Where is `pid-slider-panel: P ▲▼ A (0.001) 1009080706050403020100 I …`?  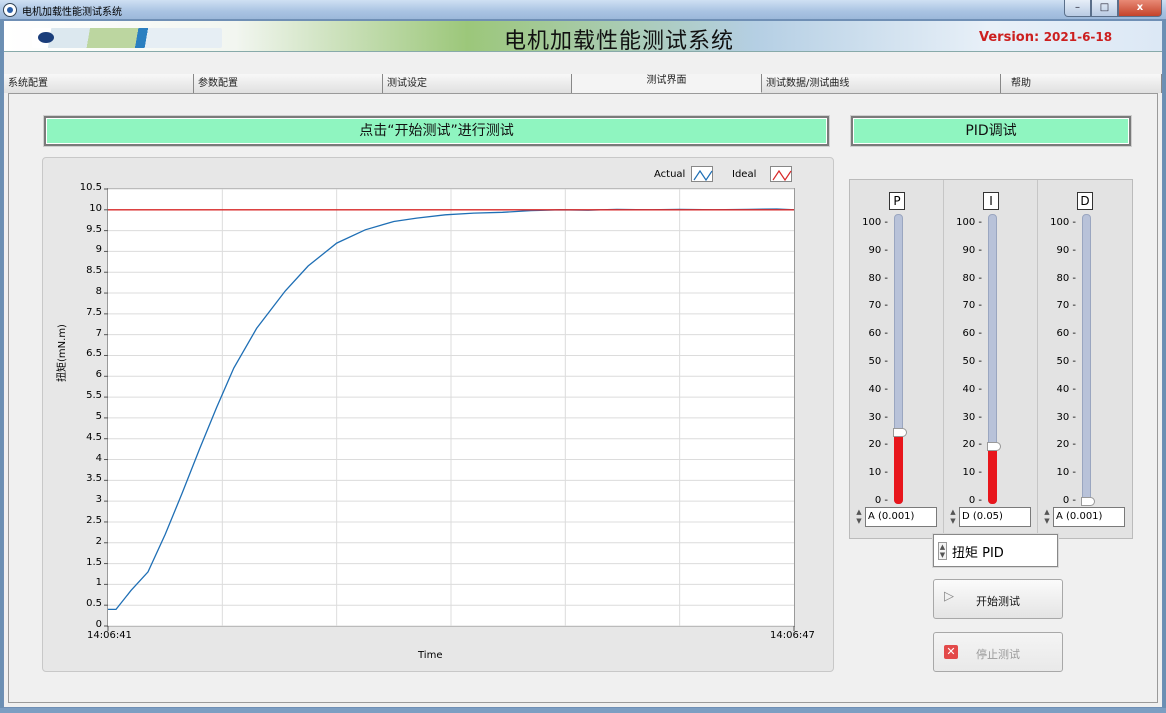 pid-slider-panel: P ▲▼ A (0.001) 1009080706050403020100 I … is located at coordinates (991, 359).